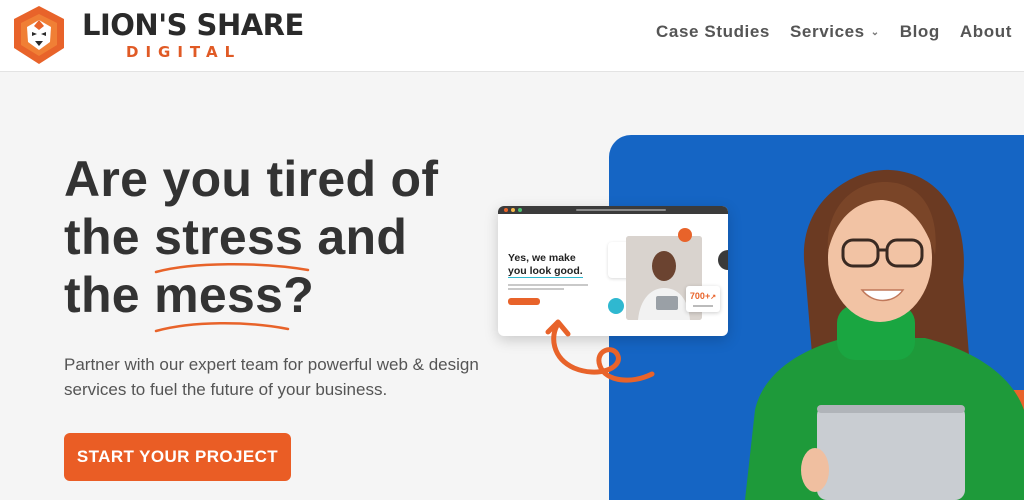 Image resolution: width=1024 pixels, height=500 pixels. What do you see at coordinates (685, 235) in the screenshot?
I see `mockup-circle-accent` at bounding box center [685, 235].